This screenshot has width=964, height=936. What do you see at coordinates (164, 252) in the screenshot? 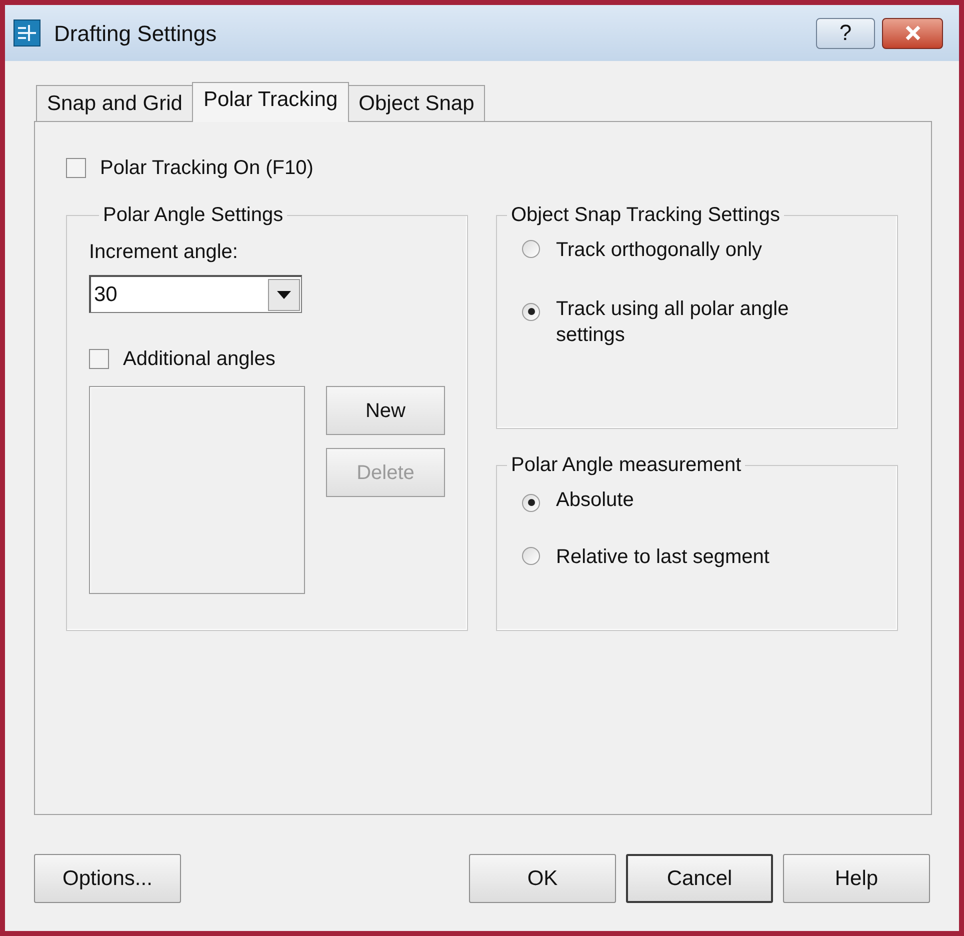
I see `field-label: Increment angle:` at bounding box center [164, 252].